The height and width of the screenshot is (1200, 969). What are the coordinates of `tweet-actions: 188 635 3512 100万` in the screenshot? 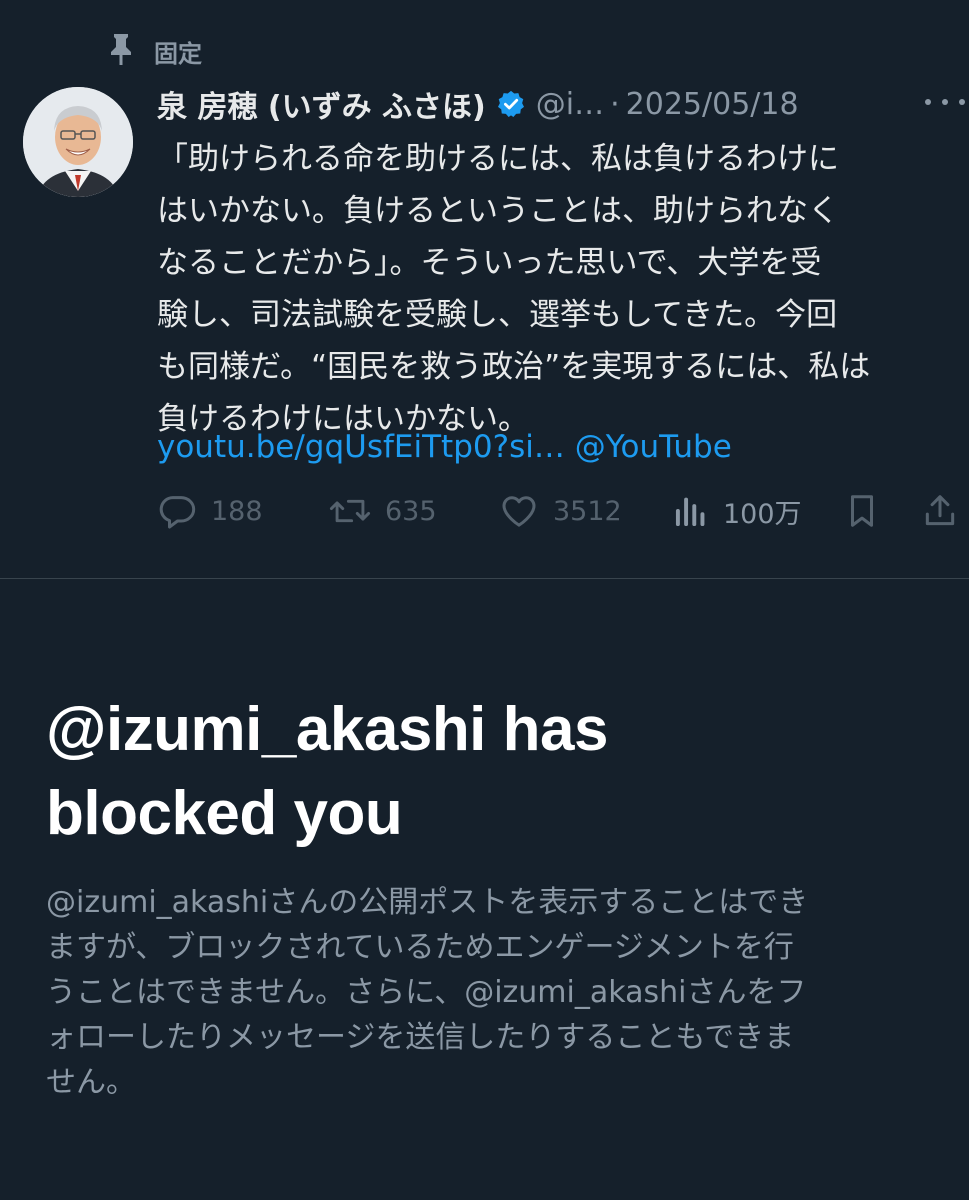 It's located at (563, 511).